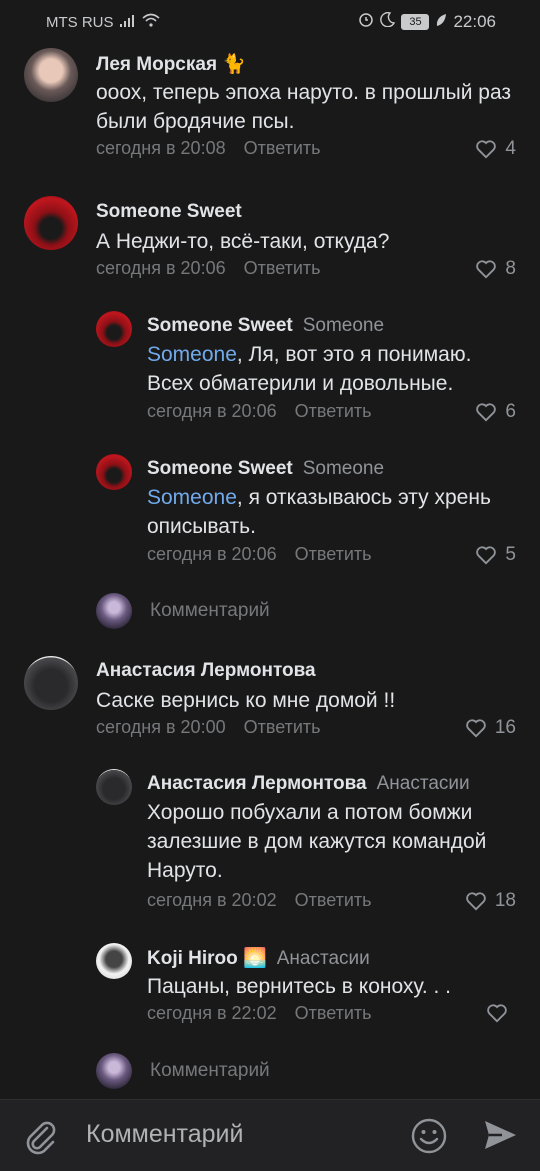 The height and width of the screenshot is (1171, 540). I want to click on author-name: Koji Hiroo 🌅, so click(207, 958).